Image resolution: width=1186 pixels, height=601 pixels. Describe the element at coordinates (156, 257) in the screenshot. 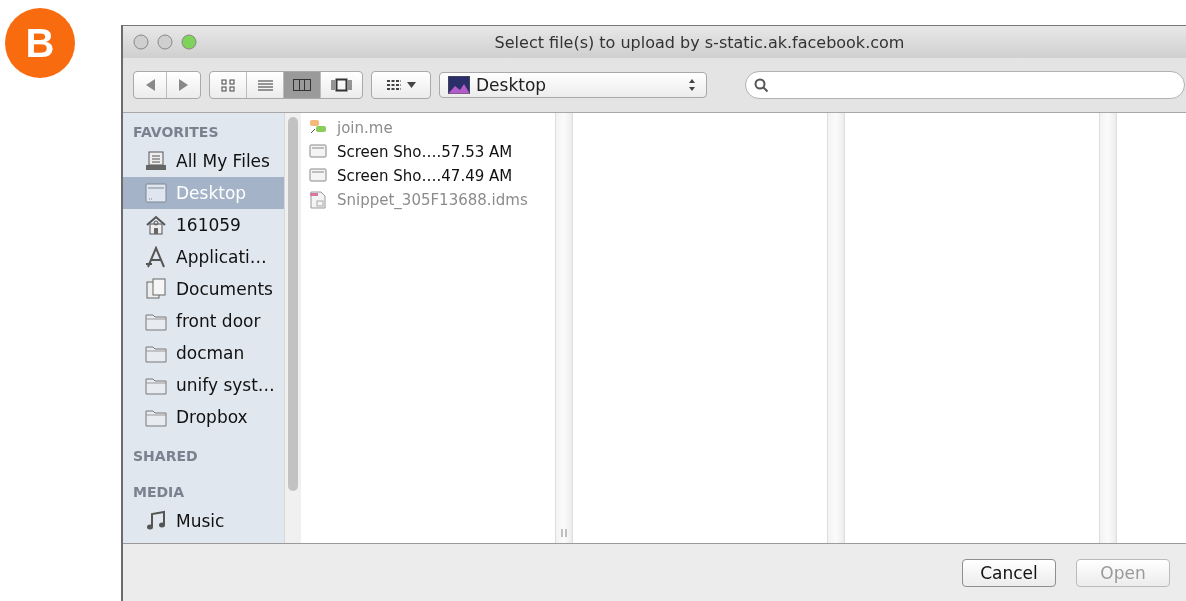

I see `application-icon` at that location.